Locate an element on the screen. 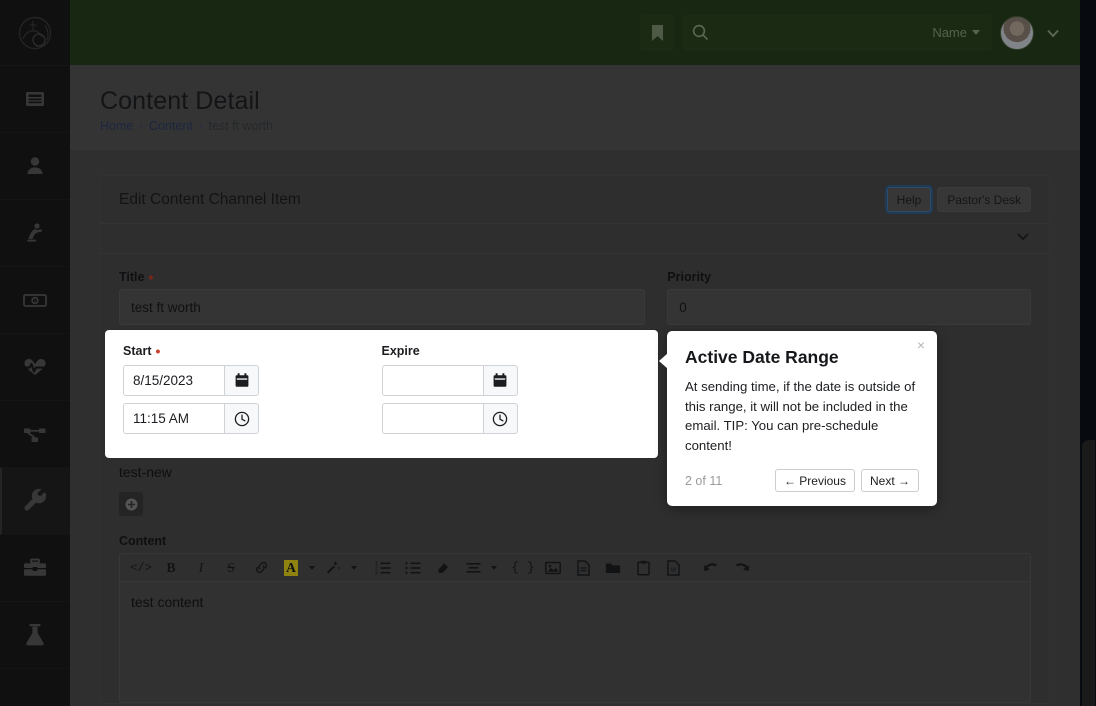  panel-collapse-toggle is located at coordinates (1023, 238).